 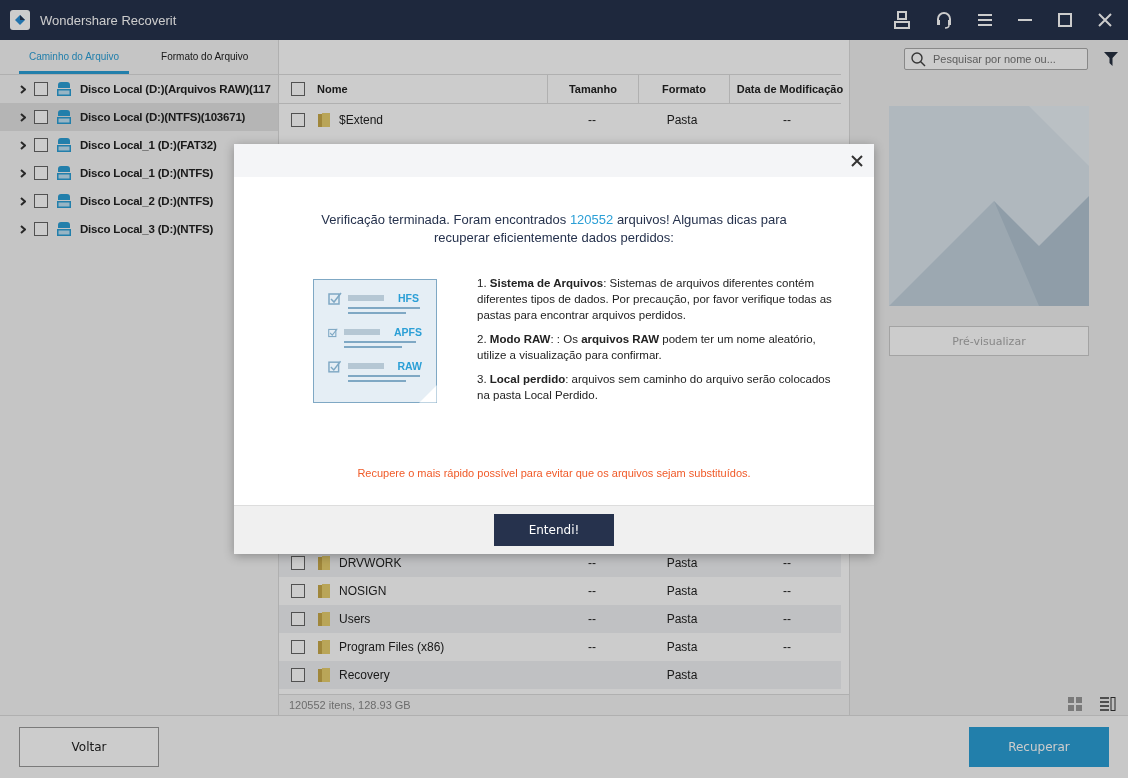 What do you see at coordinates (654, 387) in the screenshot?
I see `tip-text: 3. Local perdido: arquivos sem caminho do arquivo serão colocados na pasta Local Perdido.` at bounding box center [654, 387].